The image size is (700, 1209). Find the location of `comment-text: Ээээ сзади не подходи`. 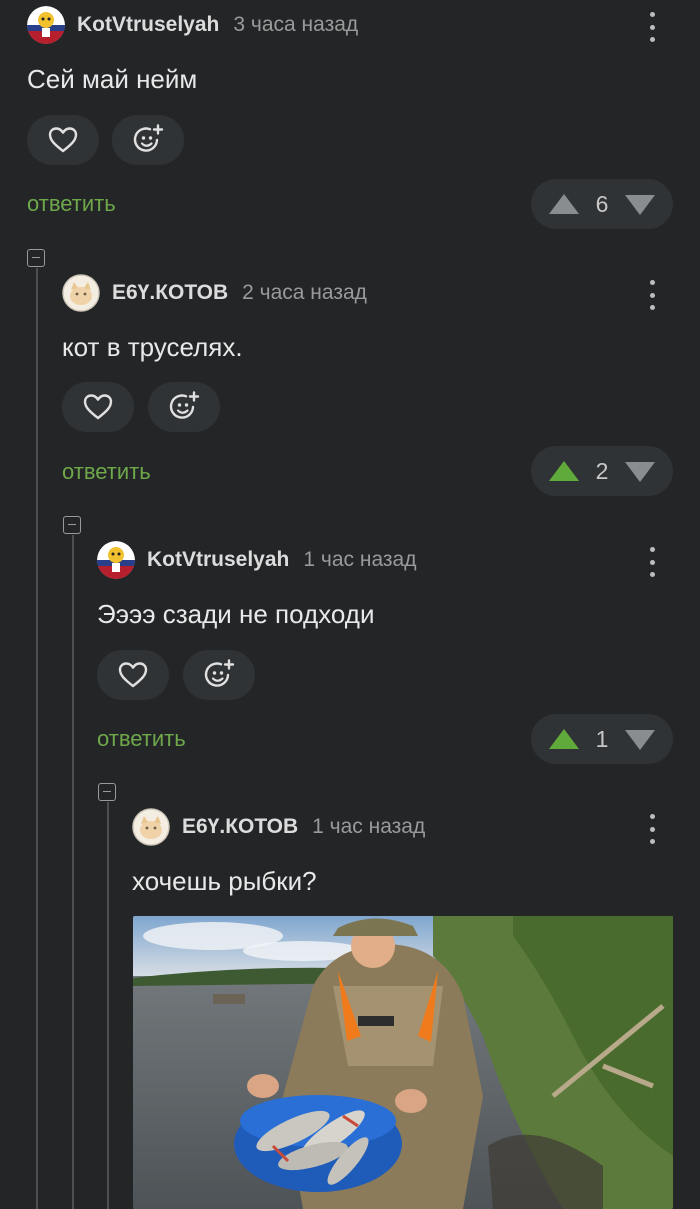

comment-text: Ээээ сзади не подходи is located at coordinates (236, 614).